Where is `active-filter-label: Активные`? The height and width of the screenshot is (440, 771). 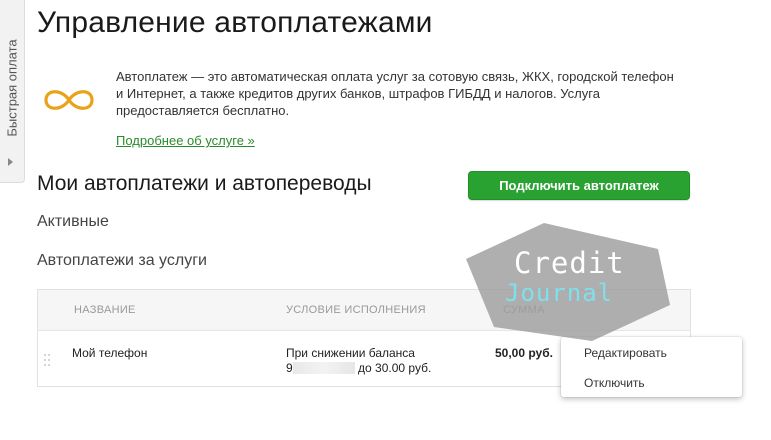 active-filter-label: Активные is located at coordinates (73, 221).